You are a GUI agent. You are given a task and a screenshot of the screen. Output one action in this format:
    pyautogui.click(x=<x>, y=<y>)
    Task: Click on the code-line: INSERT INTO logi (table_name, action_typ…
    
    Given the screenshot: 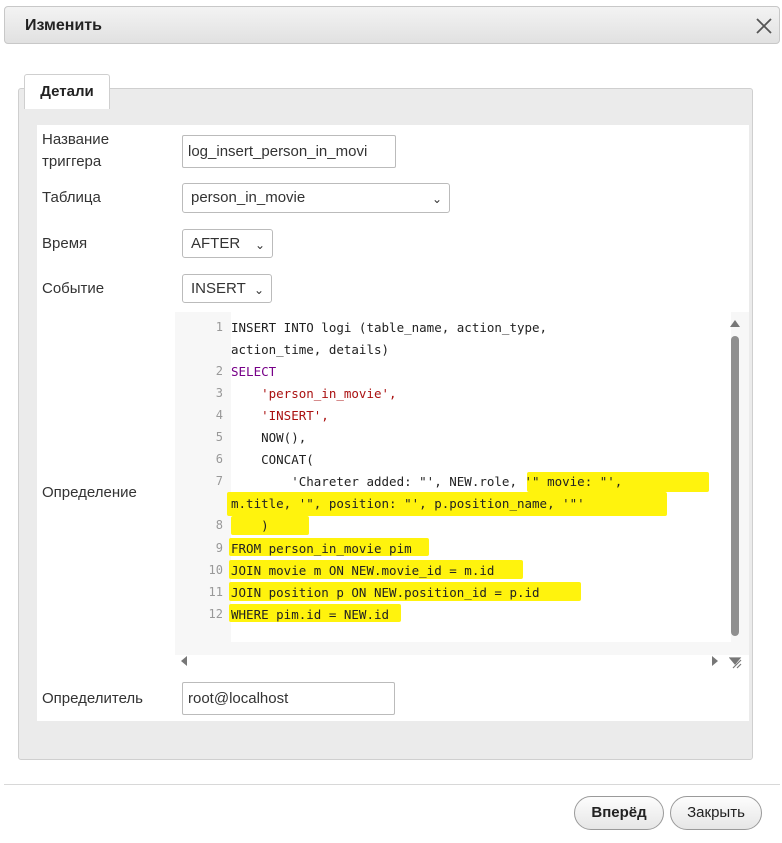 What is the action you would take?
    pyautogui.click(x=389, y=327)
    